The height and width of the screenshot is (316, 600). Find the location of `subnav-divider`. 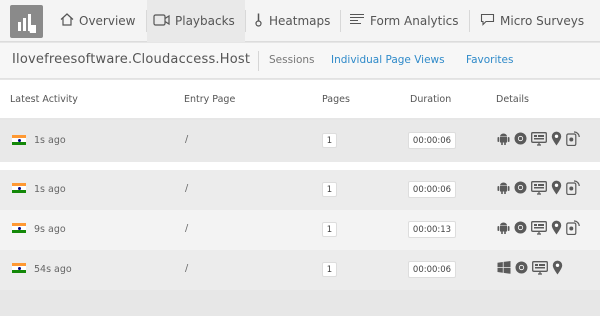

subnav-divider is located at coordinates (258, 61).